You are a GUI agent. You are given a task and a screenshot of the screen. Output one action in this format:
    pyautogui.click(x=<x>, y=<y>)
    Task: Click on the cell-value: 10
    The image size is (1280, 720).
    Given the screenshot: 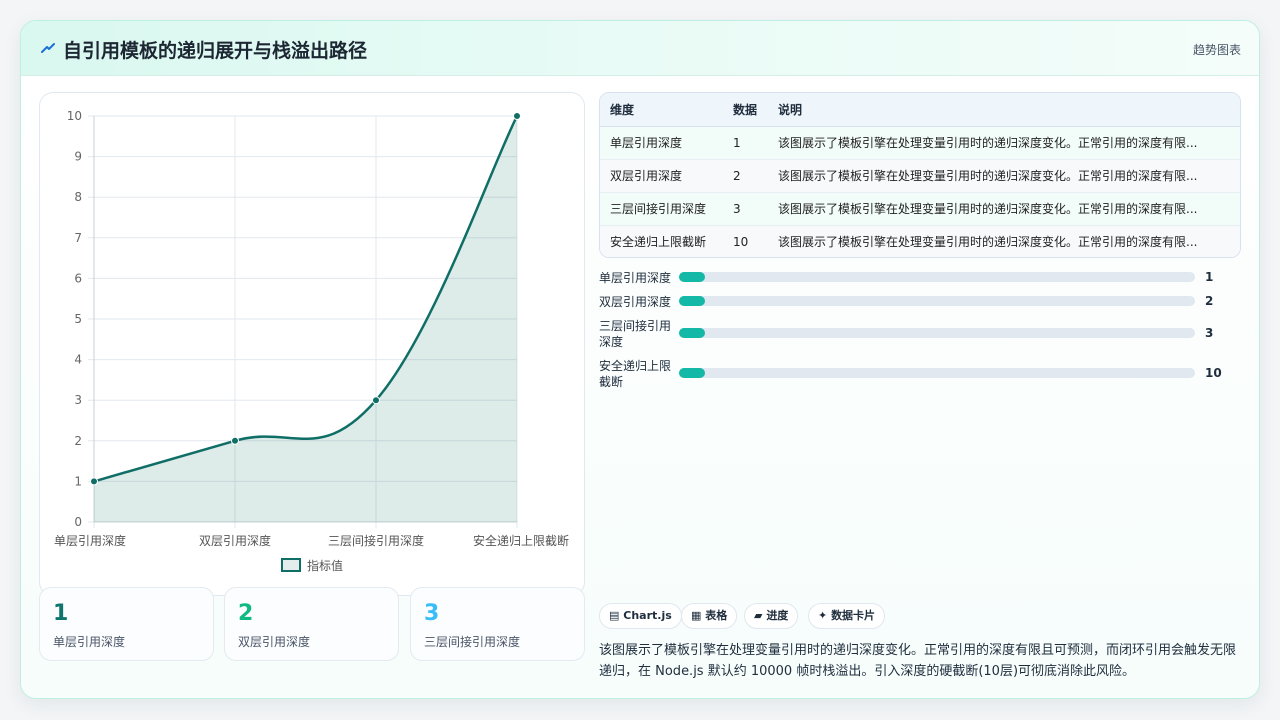 What is the action you would take?
    pyautogui.click(x=745, y=241)
    